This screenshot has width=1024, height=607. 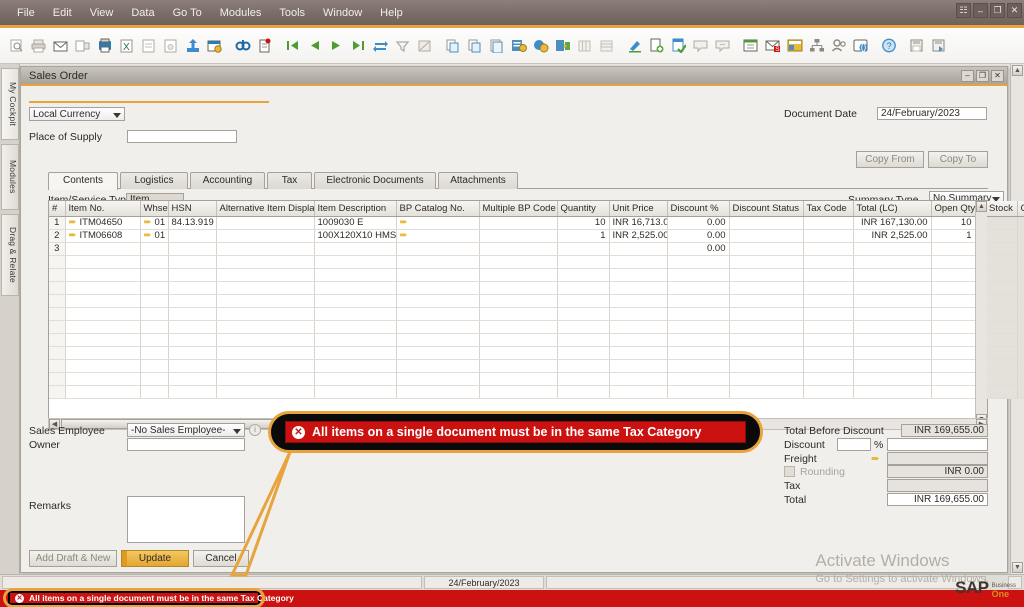 What do you see at coordinates (375, 180) in the screenshot?
I see `tab-electronic-documents: Electronic Documents` at bounding box center [375, 180].